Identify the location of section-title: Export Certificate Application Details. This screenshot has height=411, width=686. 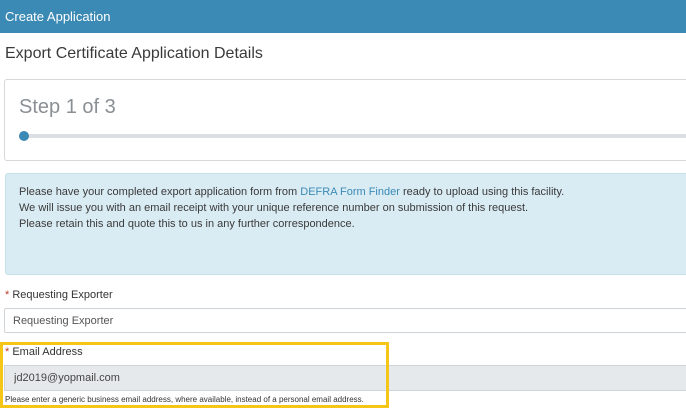
(134, 53).